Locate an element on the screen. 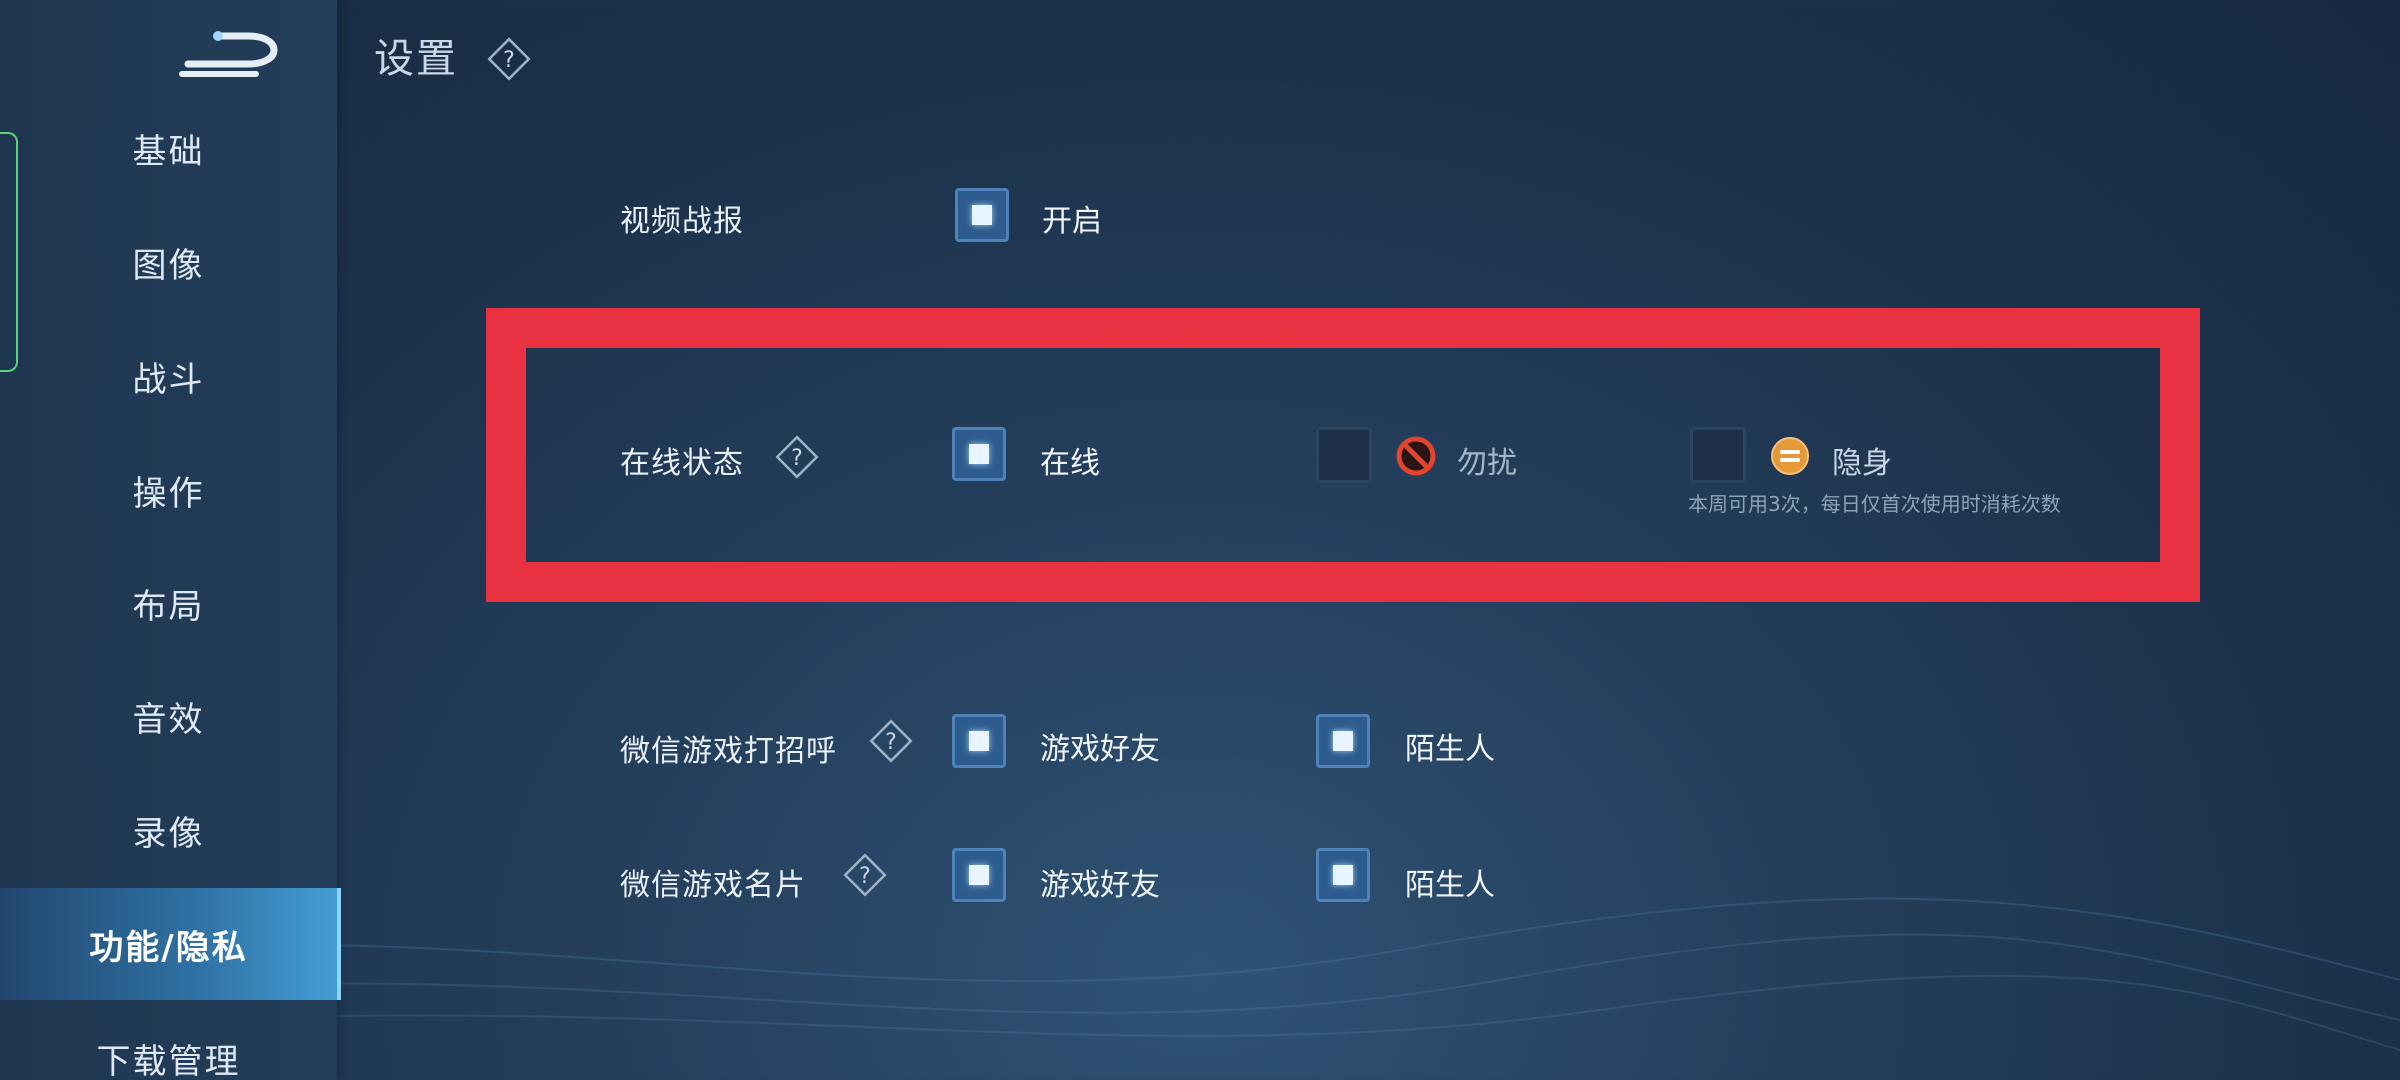  sidebar-item-label: 录像 is located at coordinates (168, 833).